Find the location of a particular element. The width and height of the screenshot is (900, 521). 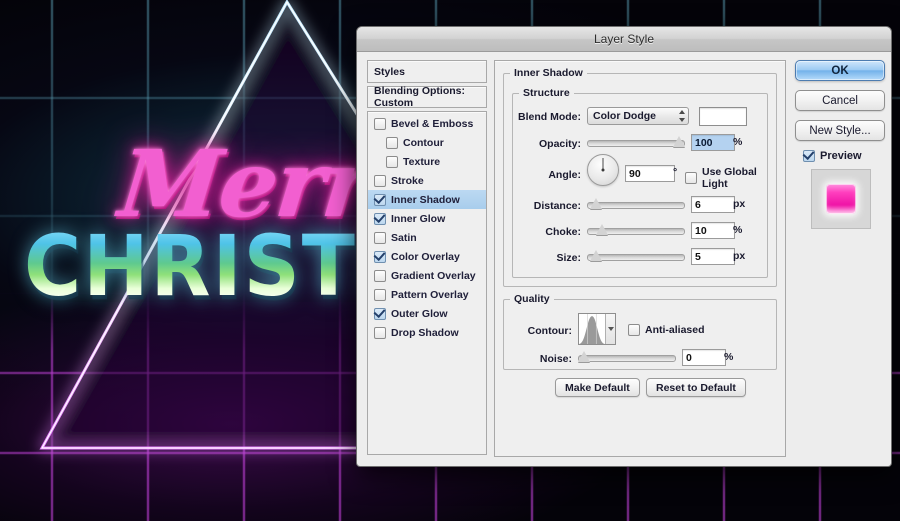

style-effect-label: Inner Glow is located at coordinates (418, 218).